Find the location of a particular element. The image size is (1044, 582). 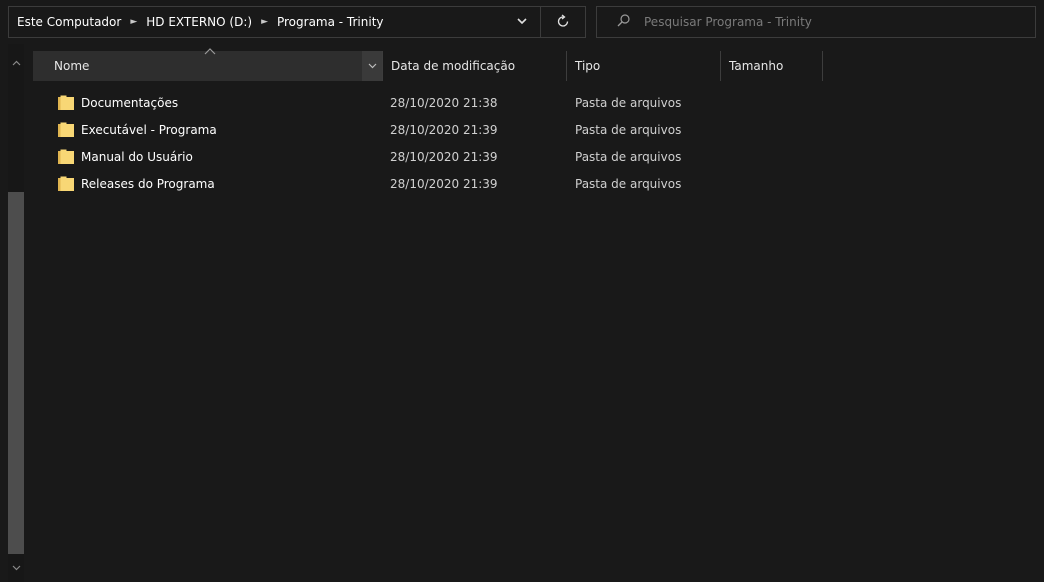

search-placeholder: Pesquisar Programa - Trinity is located at coordinates (728, 22).